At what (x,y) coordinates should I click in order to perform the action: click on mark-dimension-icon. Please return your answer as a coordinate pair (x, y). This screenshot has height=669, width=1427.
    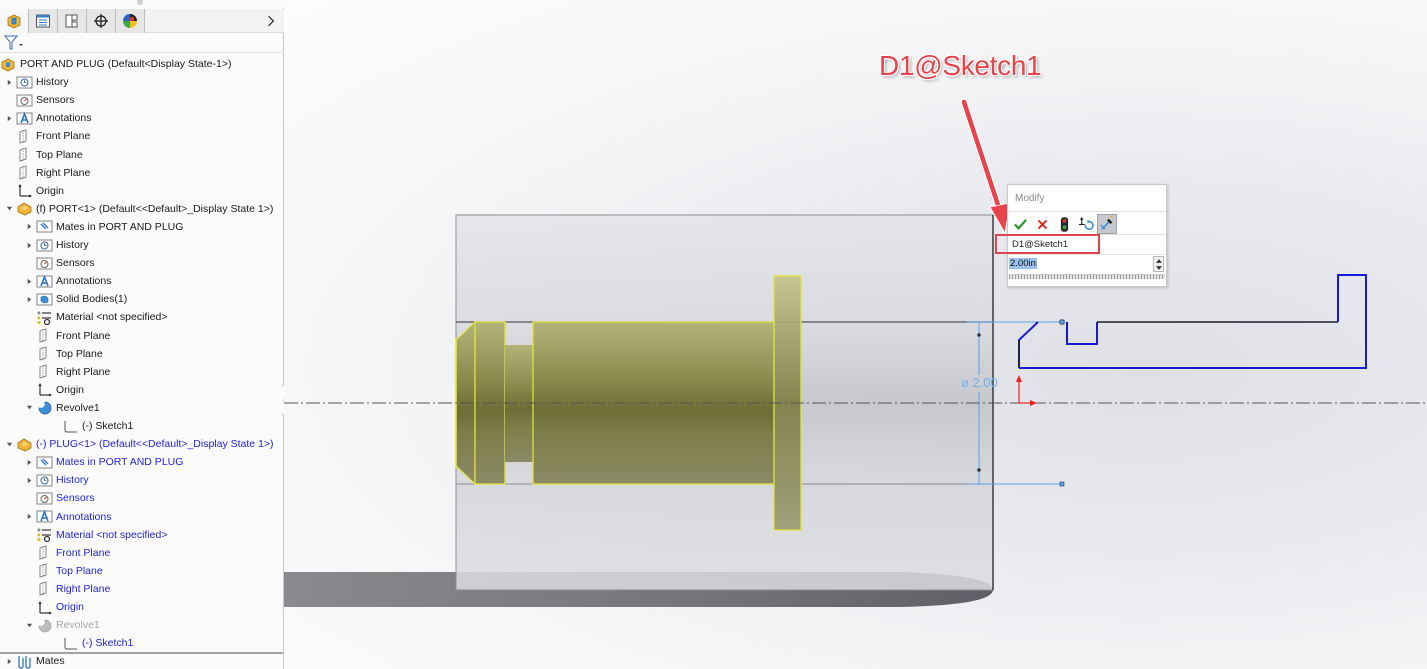
    Looking at the image, I should click on (1107, 223).